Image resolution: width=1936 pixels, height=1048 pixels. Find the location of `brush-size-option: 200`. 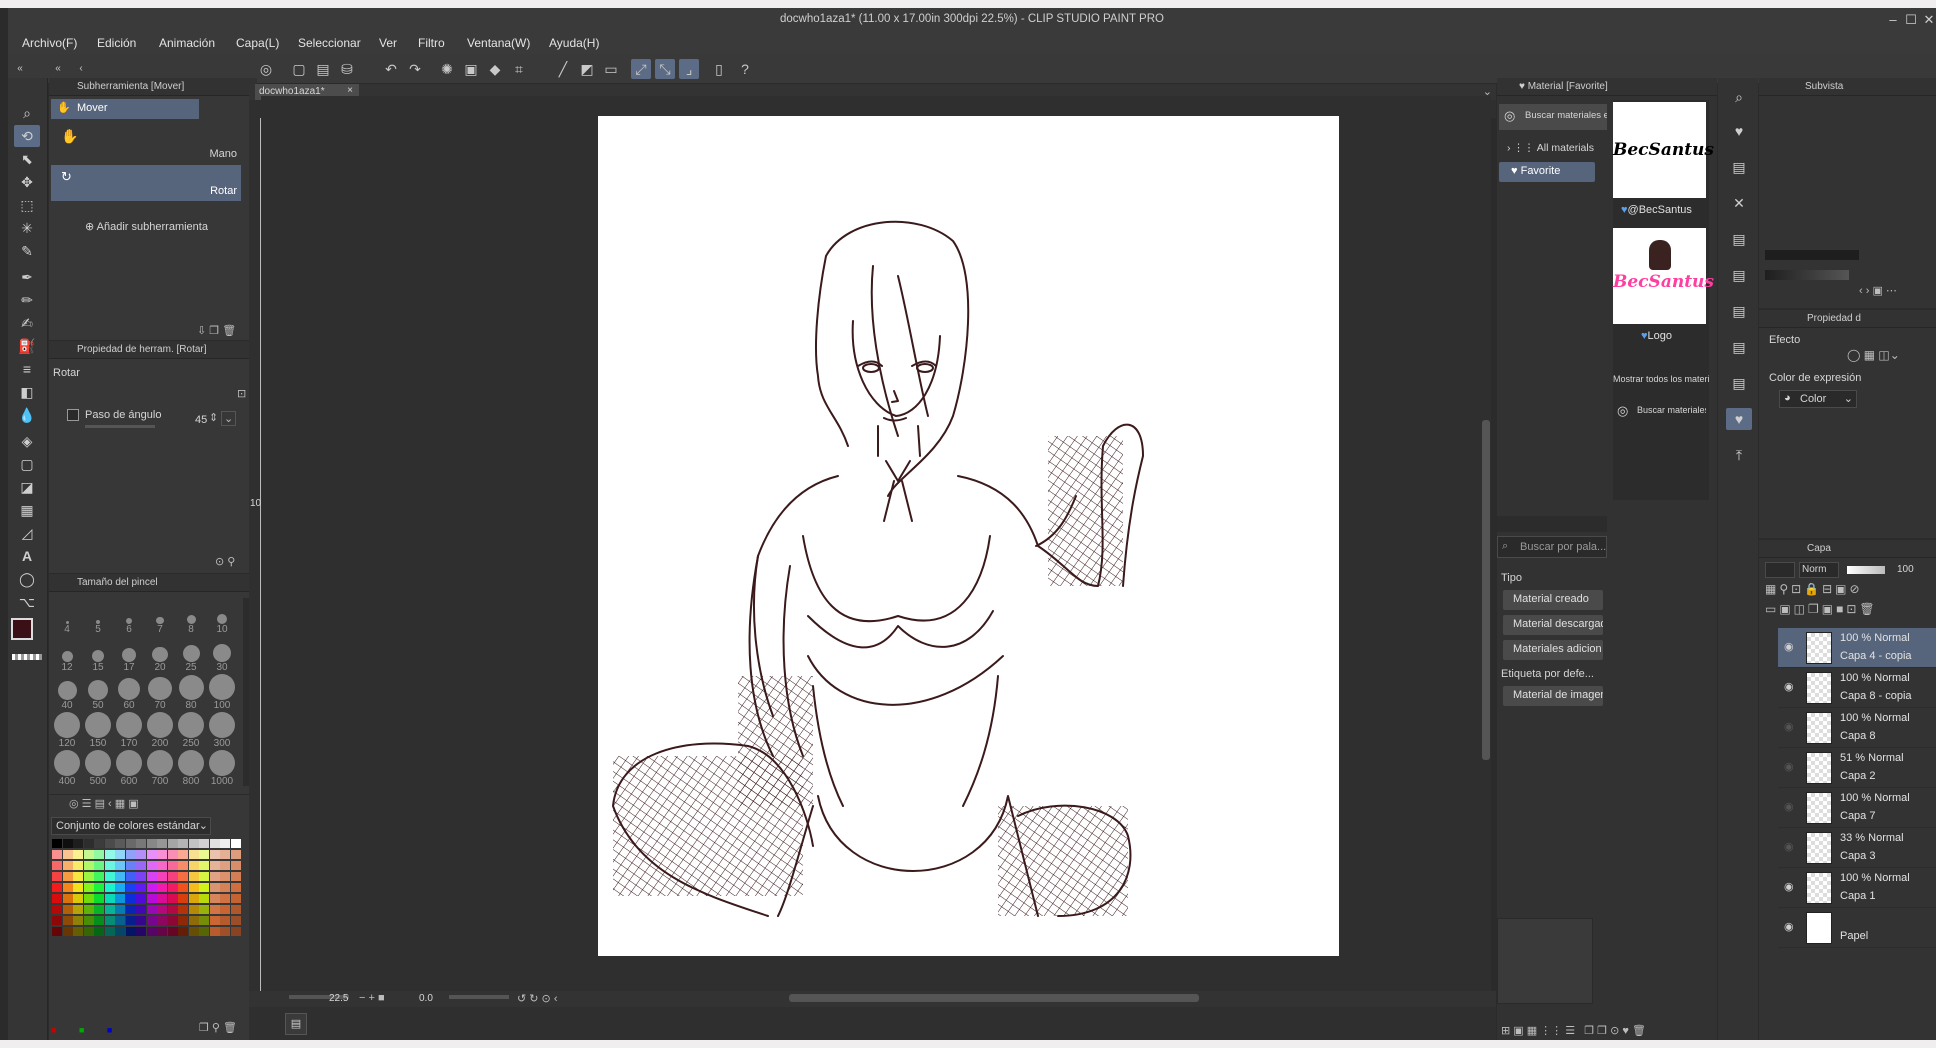

brush-size-option: 200 is located at coordinates (160, 730).